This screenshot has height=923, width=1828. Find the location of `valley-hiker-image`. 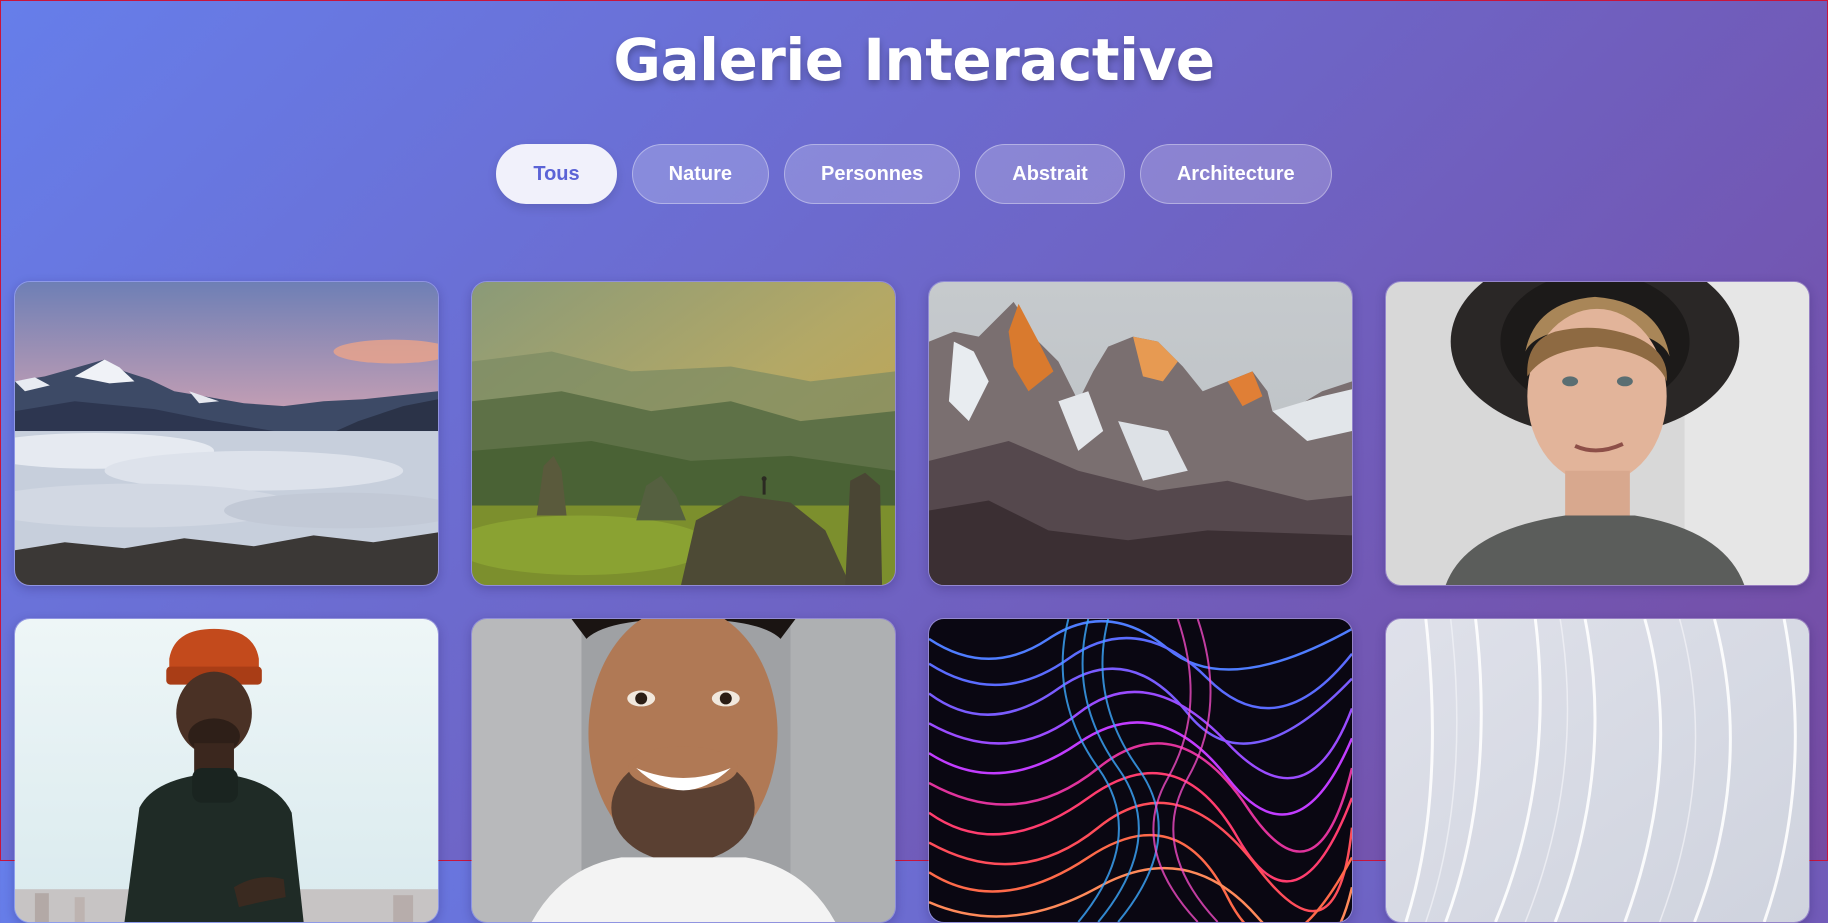

valley-hiker-image is located at coordinates (683, 433).